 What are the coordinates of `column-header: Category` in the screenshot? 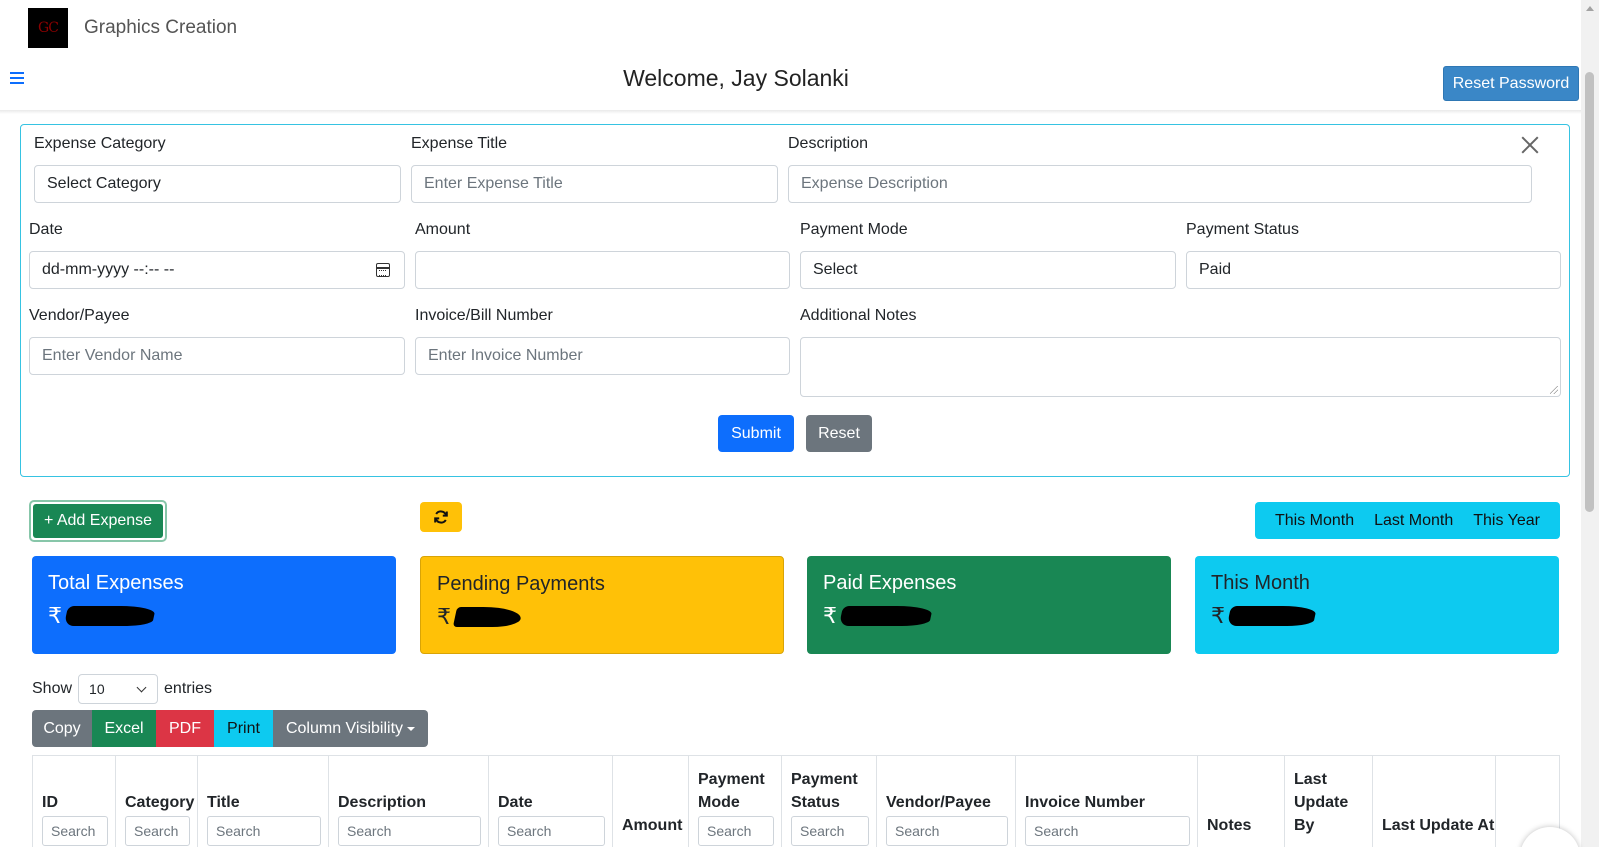 It's located at (157, 801).